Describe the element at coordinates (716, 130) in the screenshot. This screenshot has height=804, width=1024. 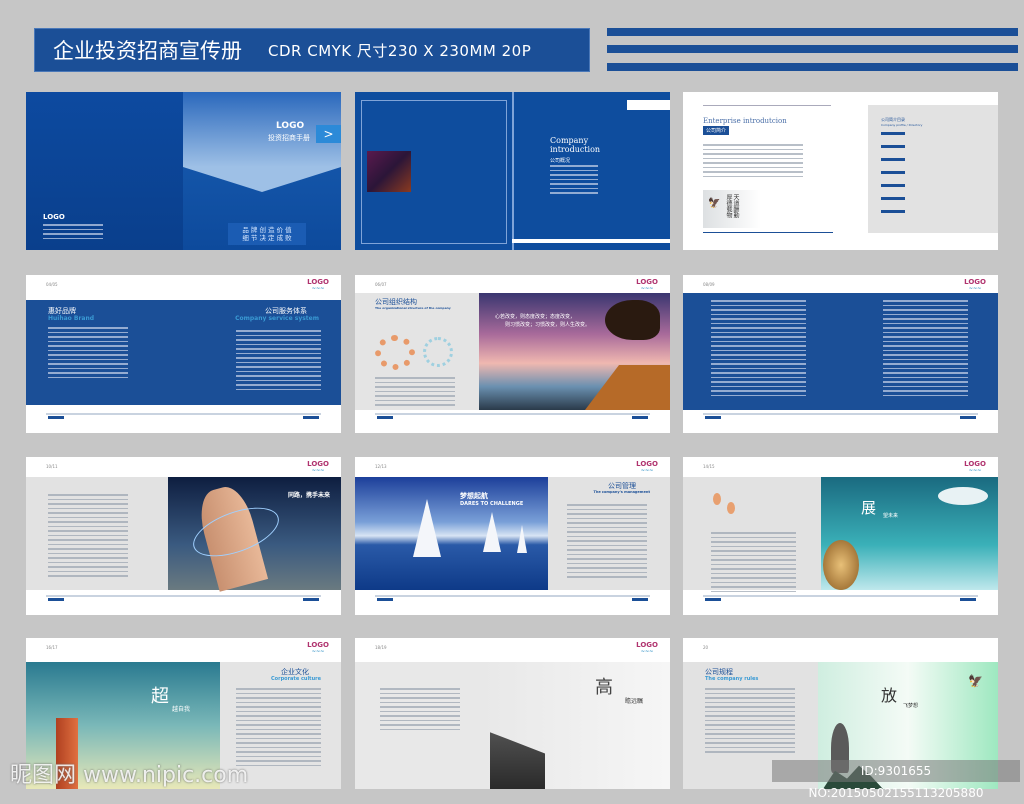
I see `section-tag: 公司简介` at that location.